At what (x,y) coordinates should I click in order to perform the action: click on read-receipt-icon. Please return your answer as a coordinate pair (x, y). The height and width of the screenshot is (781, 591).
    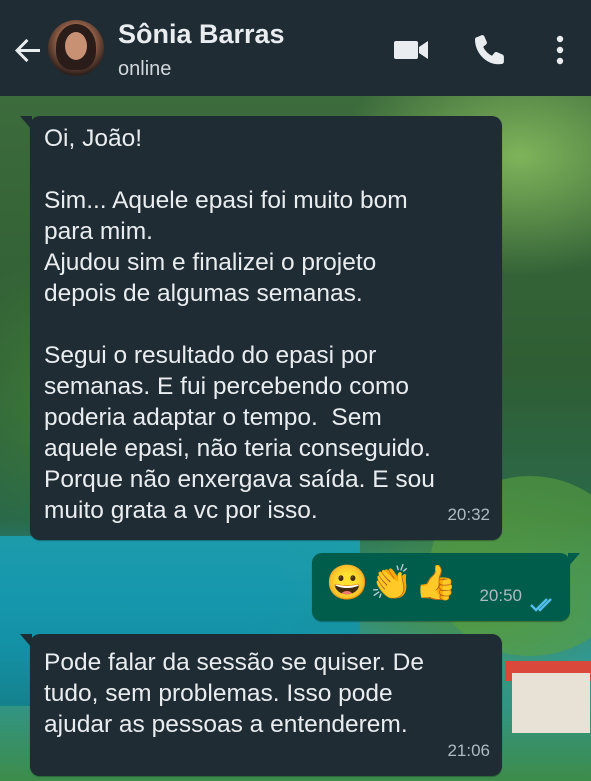
    Looking at the image, I should click on (544, 601).